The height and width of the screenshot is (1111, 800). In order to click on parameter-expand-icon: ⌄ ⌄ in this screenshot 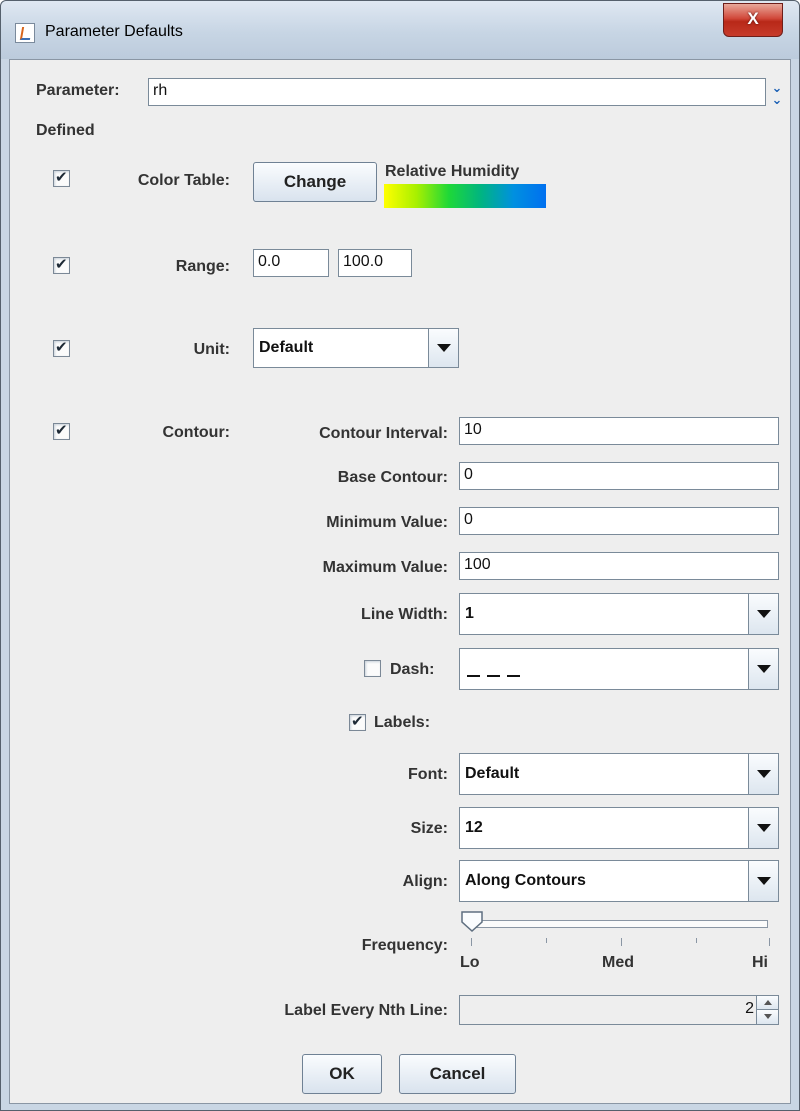, I will do `click(777, 92)`.